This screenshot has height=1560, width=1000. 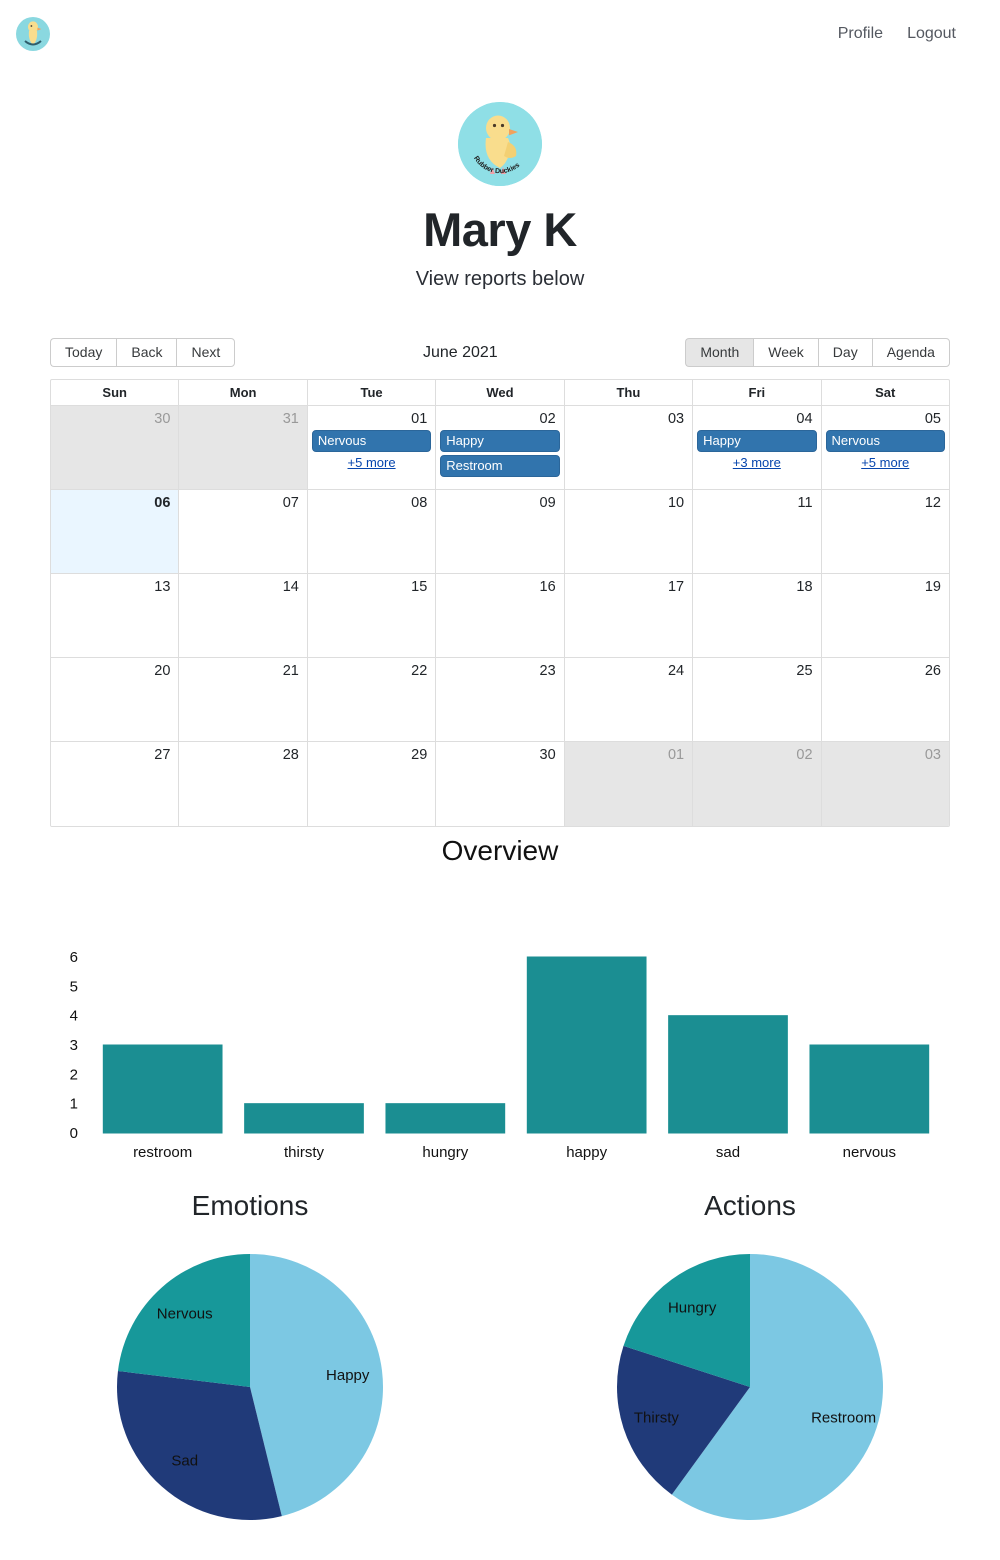 What do you see at coordinates (33, 34) in the screenshot?
I see `rubber-duck-logo-icon` at bounding box center [33, 34].